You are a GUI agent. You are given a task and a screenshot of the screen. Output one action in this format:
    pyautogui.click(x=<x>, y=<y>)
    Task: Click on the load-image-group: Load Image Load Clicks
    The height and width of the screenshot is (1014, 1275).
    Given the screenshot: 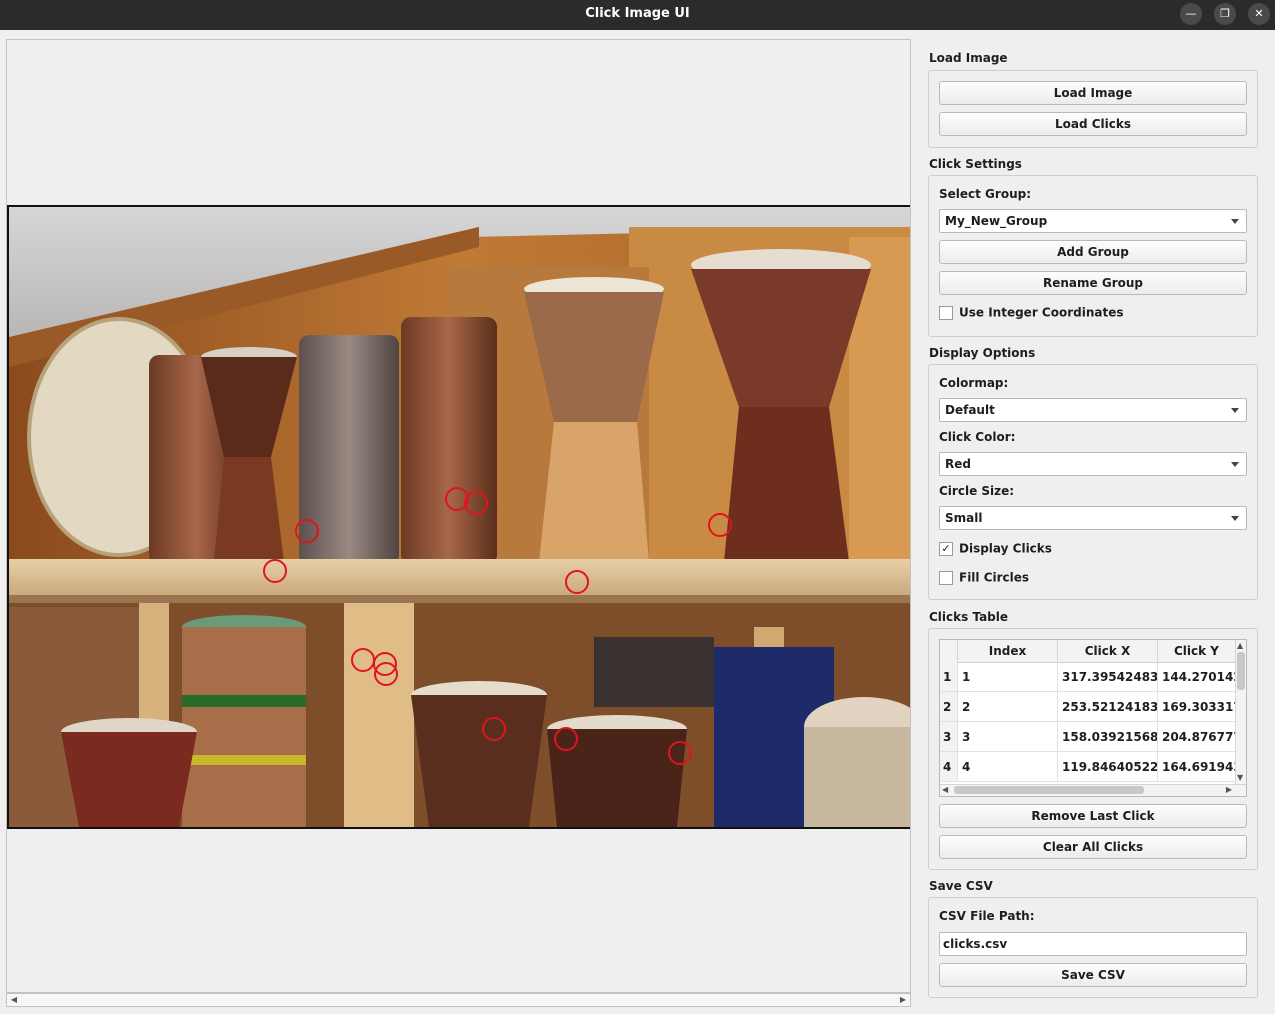 What is the action you would take?
    pyautogui.click(x=1093, y=109)
    